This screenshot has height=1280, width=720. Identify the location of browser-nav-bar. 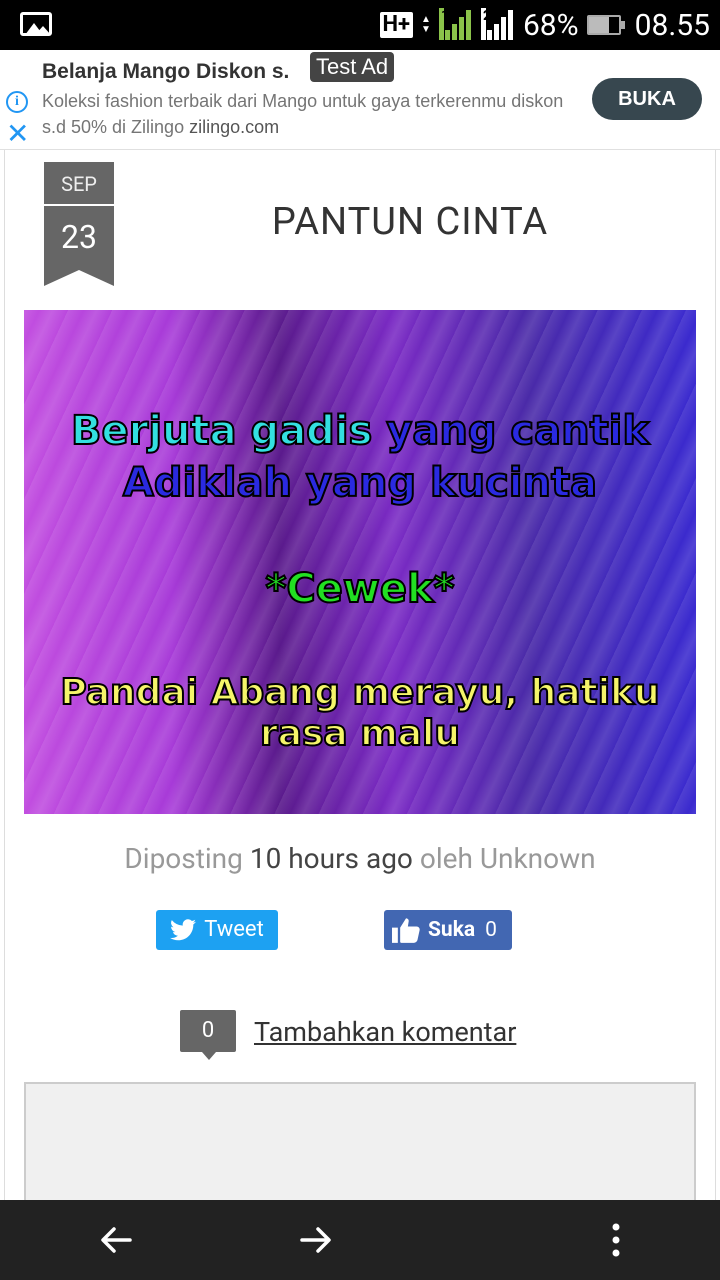
(360, 1240).